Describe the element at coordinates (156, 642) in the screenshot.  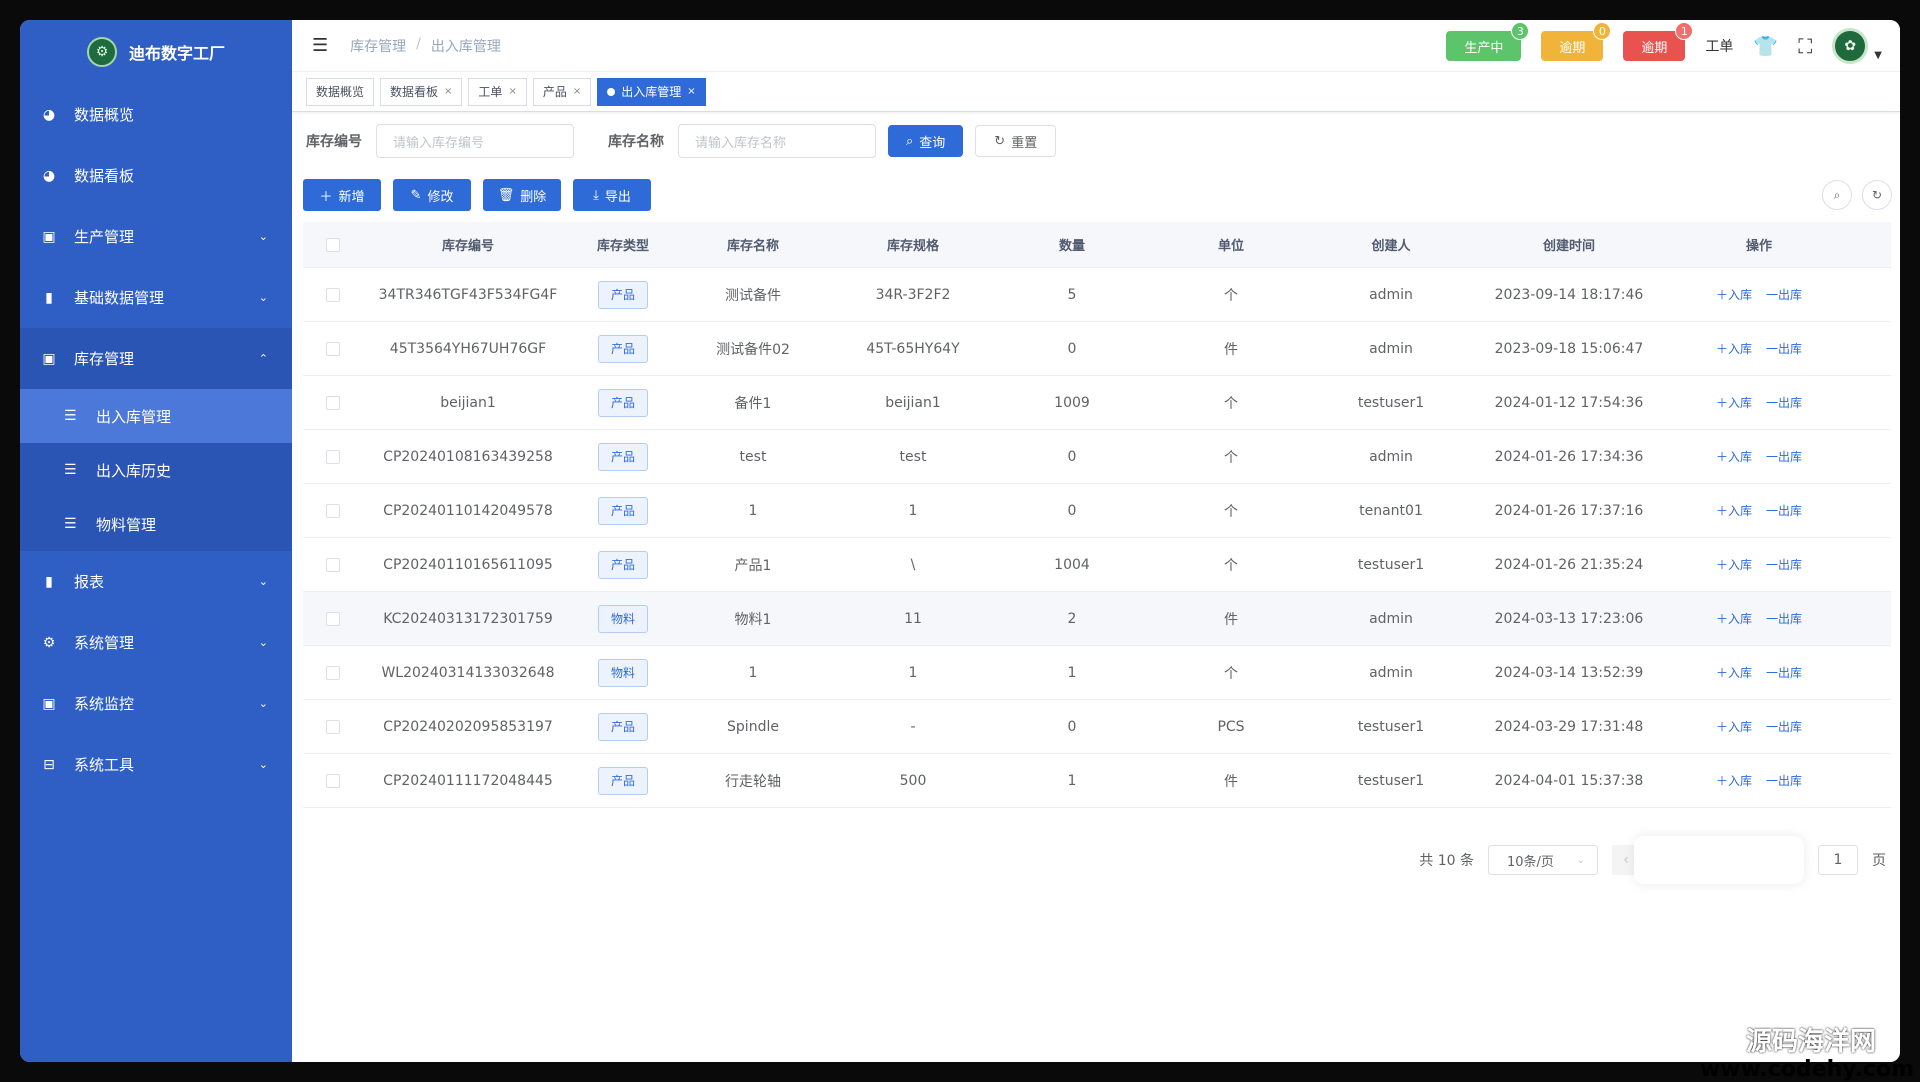
I see `sidebar-item-system: ⚙ 系统管理 ⌄` at that location.